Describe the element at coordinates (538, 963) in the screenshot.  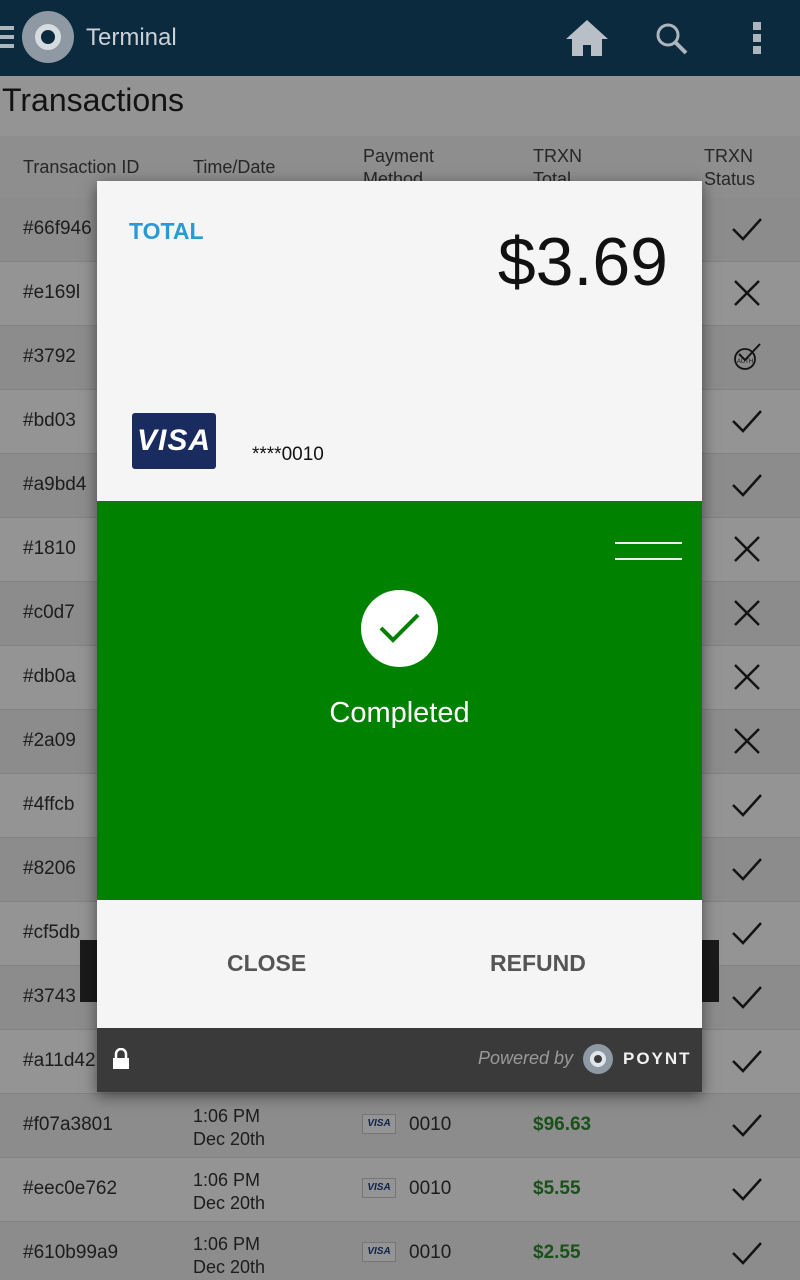
I see `refund-button: REFUND` at that location.